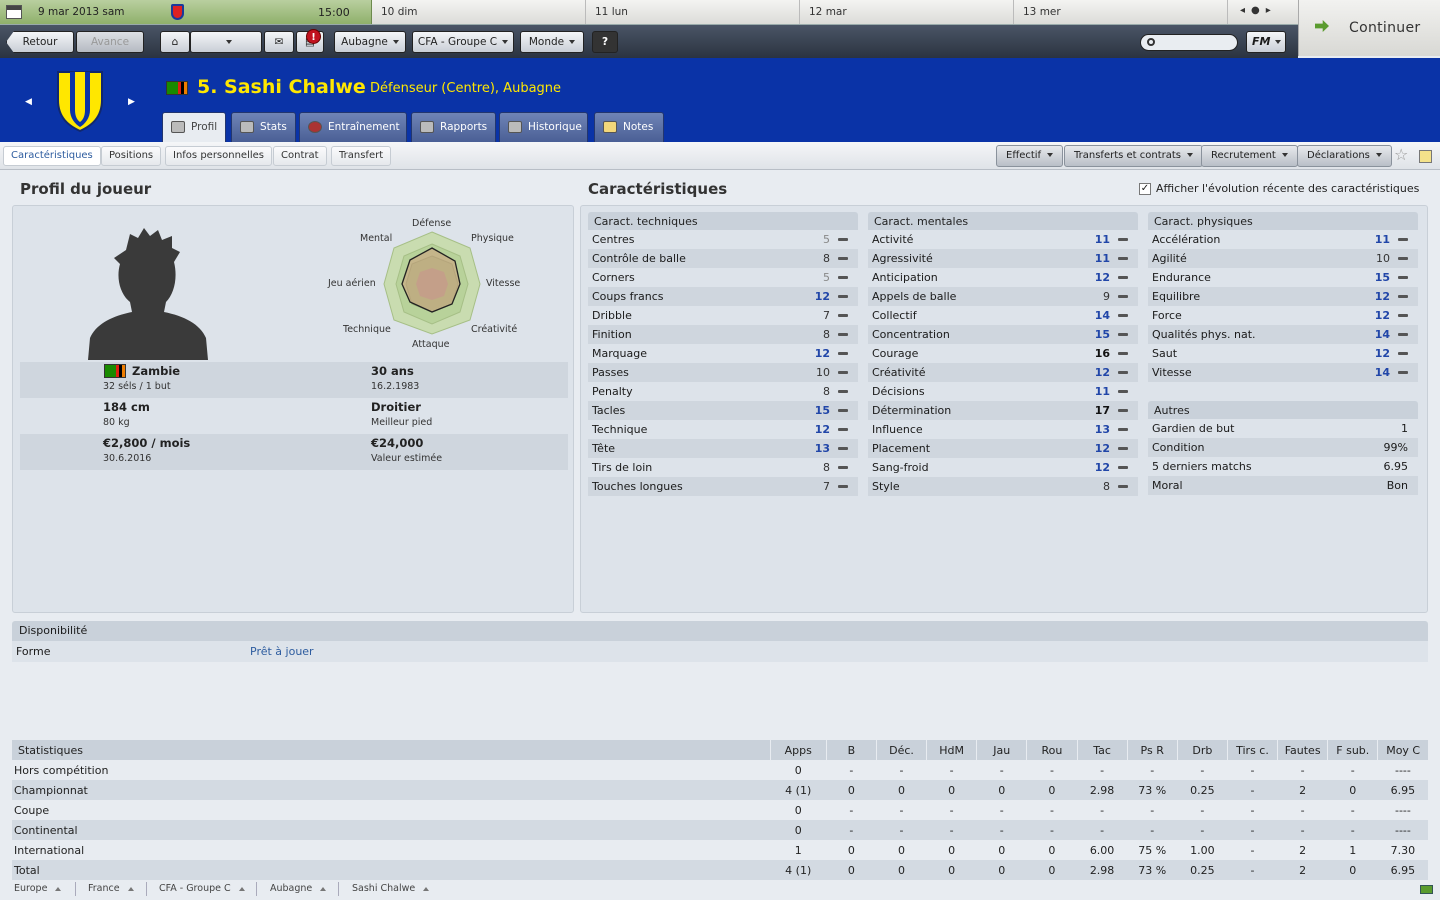  What do you see at coordinates (605, 42) in the screenshot?
I see `help-button: ?` at bounding box center [605, 42].